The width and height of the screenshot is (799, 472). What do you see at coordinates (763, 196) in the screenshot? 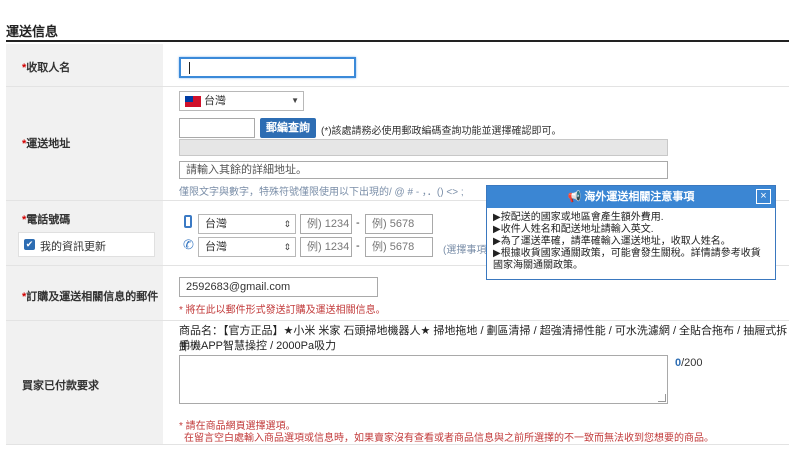
I see `close-icon: ×` at bounding box center [763, 196].